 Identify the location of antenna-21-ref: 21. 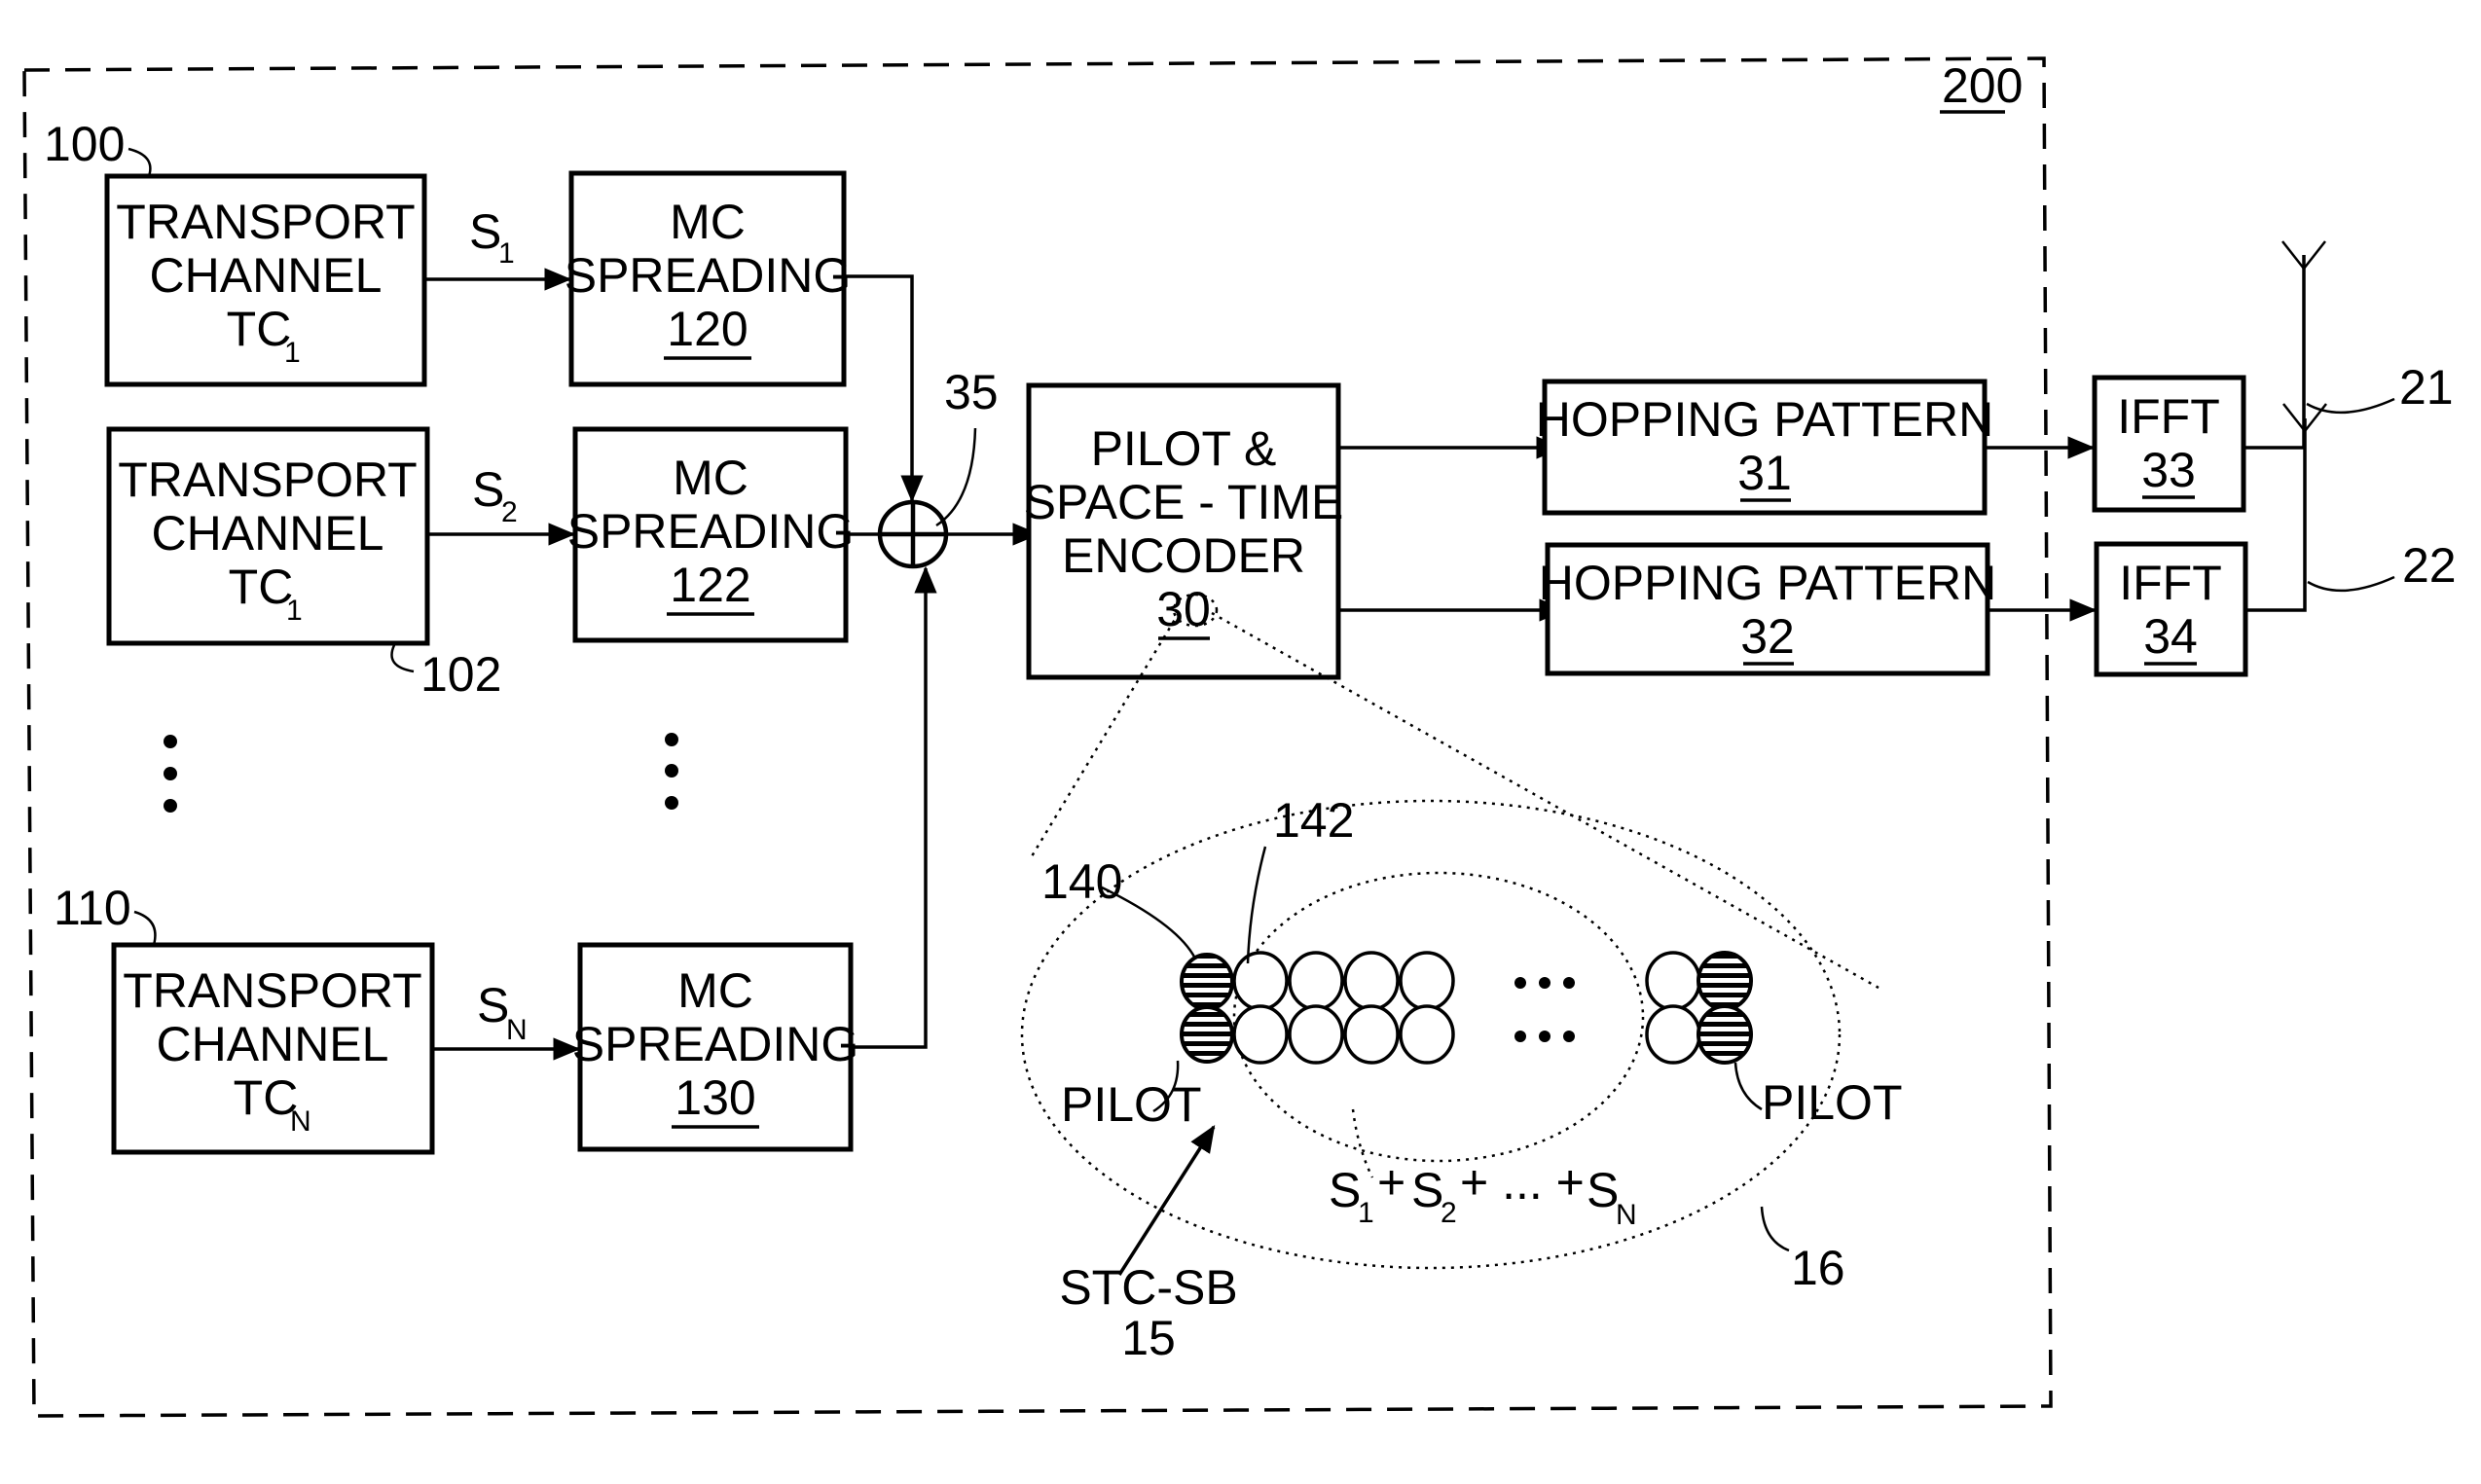
(2426, 388).